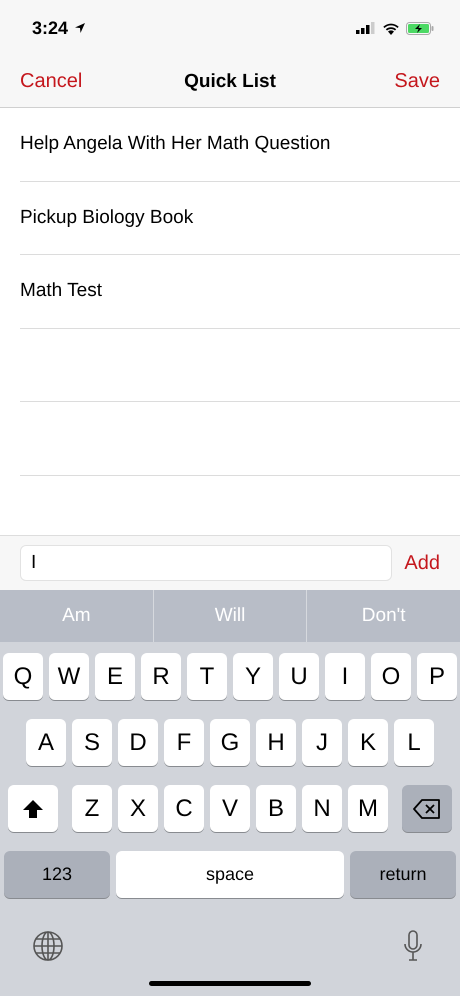 The width and height of the screenshot is (460, 996). I want to click on letter-key: G, so click(230, 742).